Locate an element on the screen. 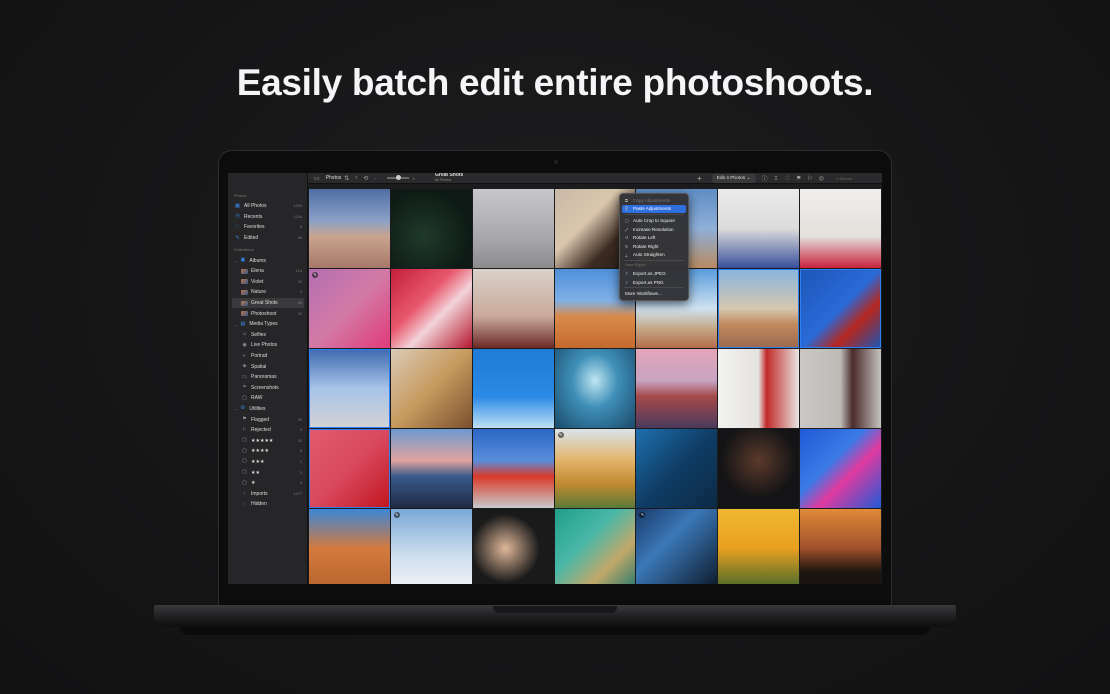  sidebar-utility-item: ◌ Hidden is located at coordinates (268, 504).